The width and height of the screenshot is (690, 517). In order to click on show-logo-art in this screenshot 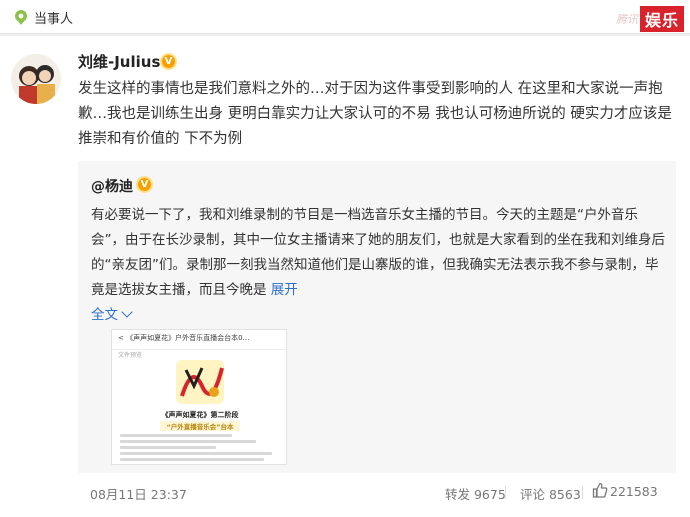, I will do `click(200, 382)`.